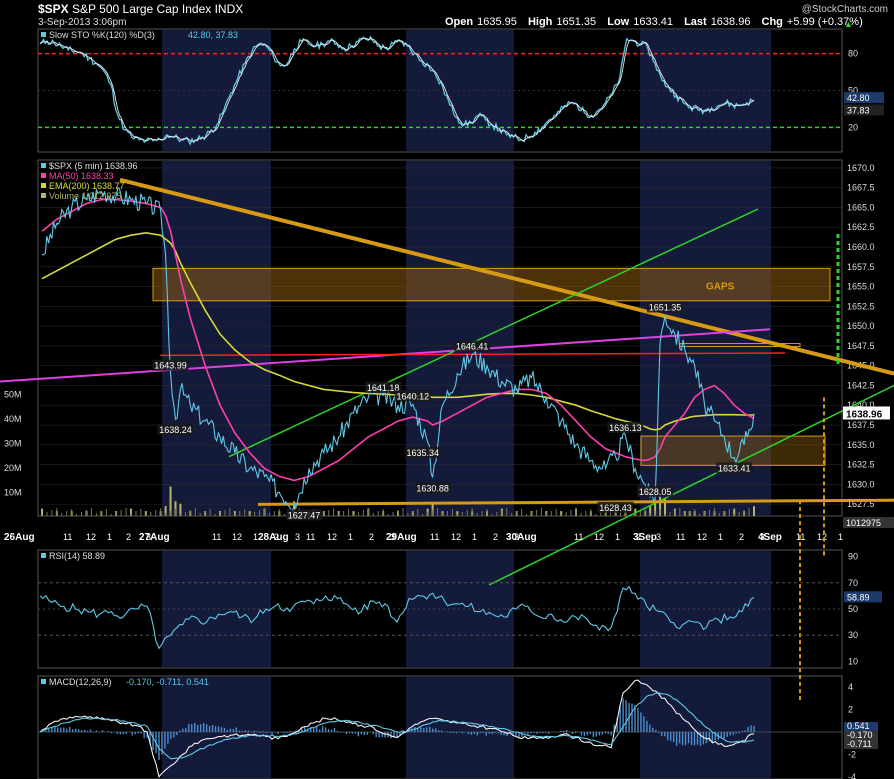 This screenshot has height=779, width=894. What do you see at coordinates (521, 537) in the screenshot?
I see `x-axis-label: 30Aug` at bounding box center [521, 537].